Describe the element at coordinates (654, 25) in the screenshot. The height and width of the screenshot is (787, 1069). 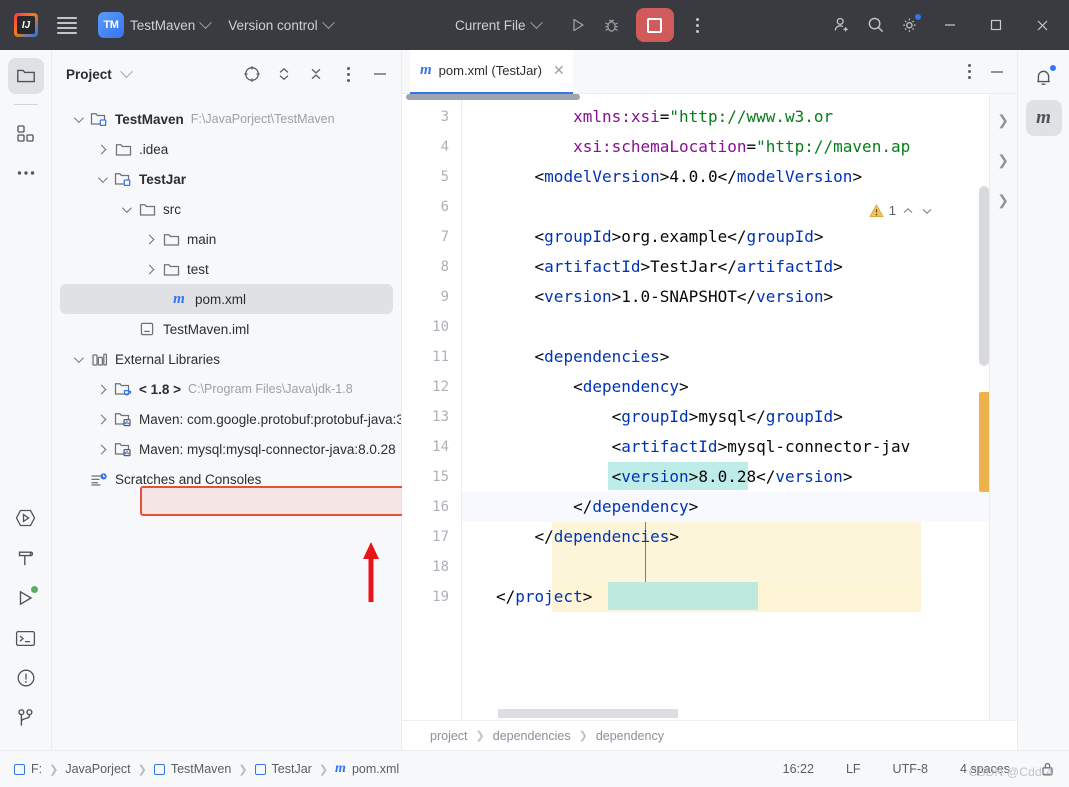
I see `stop-button` at that location.